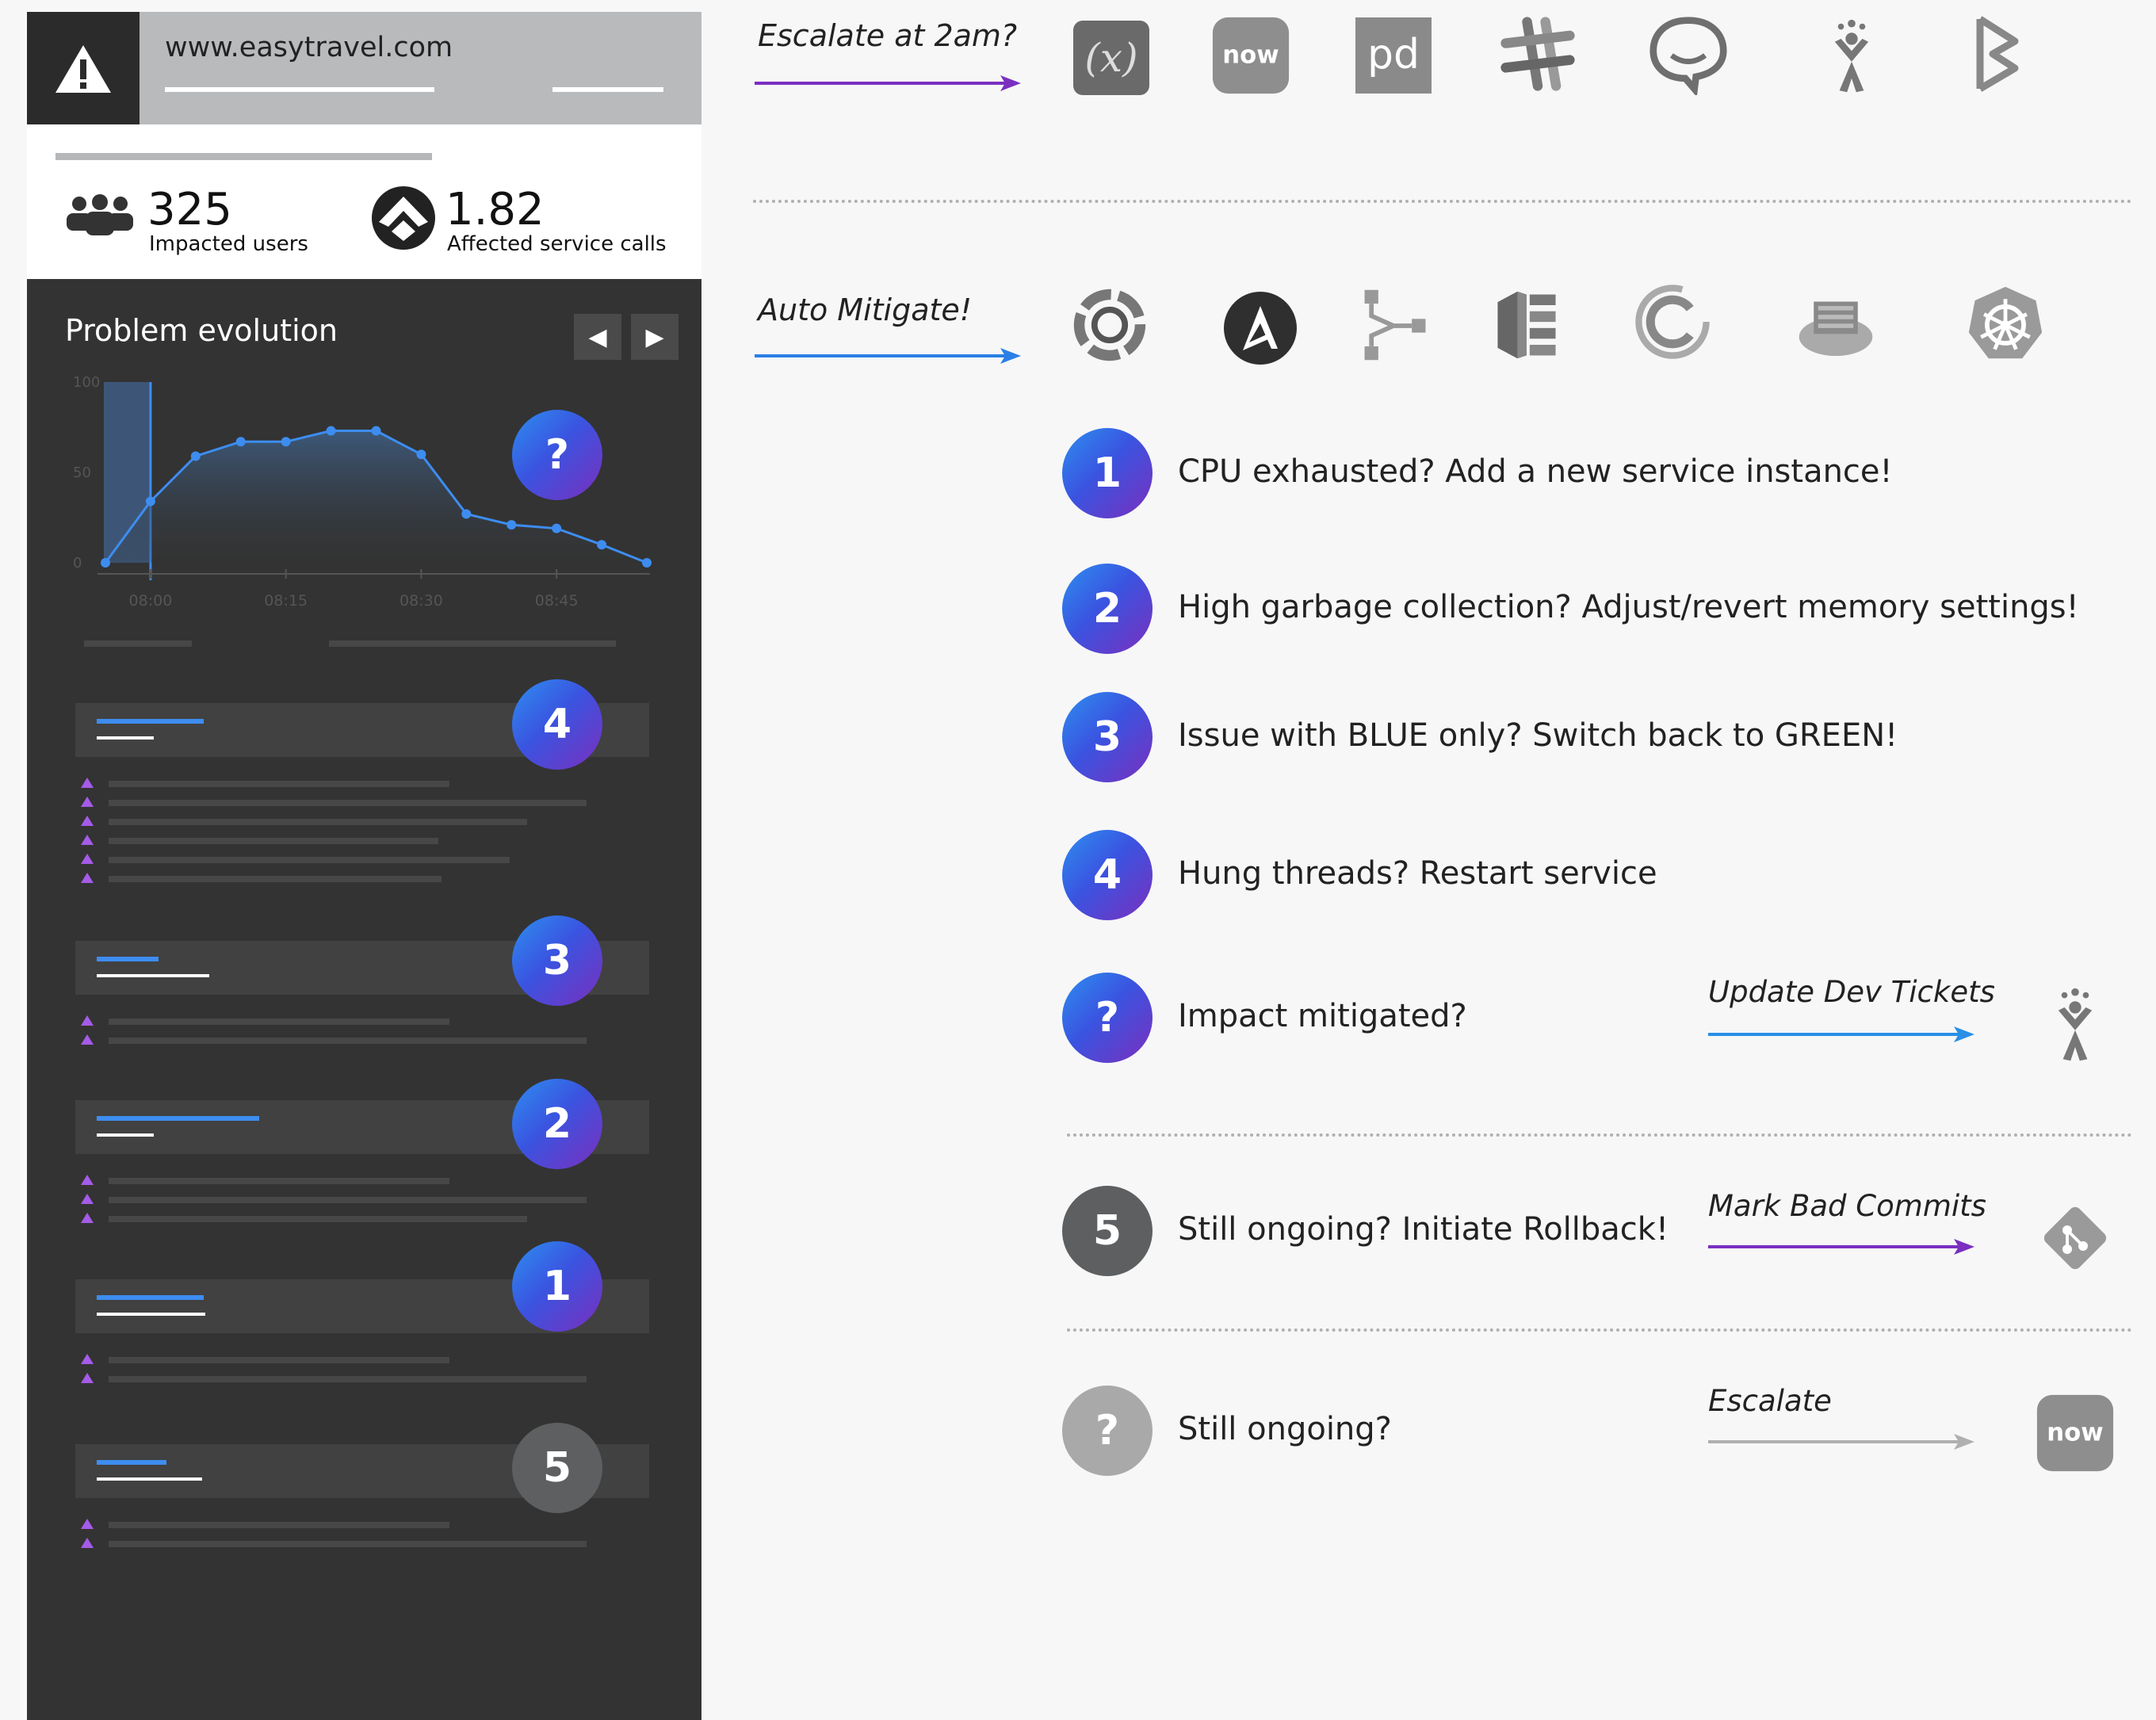 Image resolution: width=2156 pixels, height=1720 pixels. Describe the element at coordinates (557, 961) in the screenshot. I see `event-badge-3: 3` at that location.